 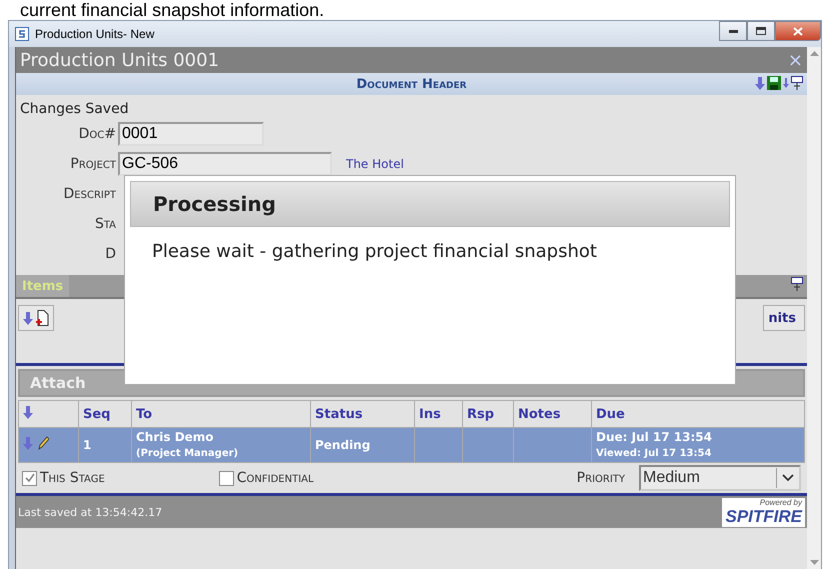 I want to click on table-cell: 1, so click(x=105, y=445).